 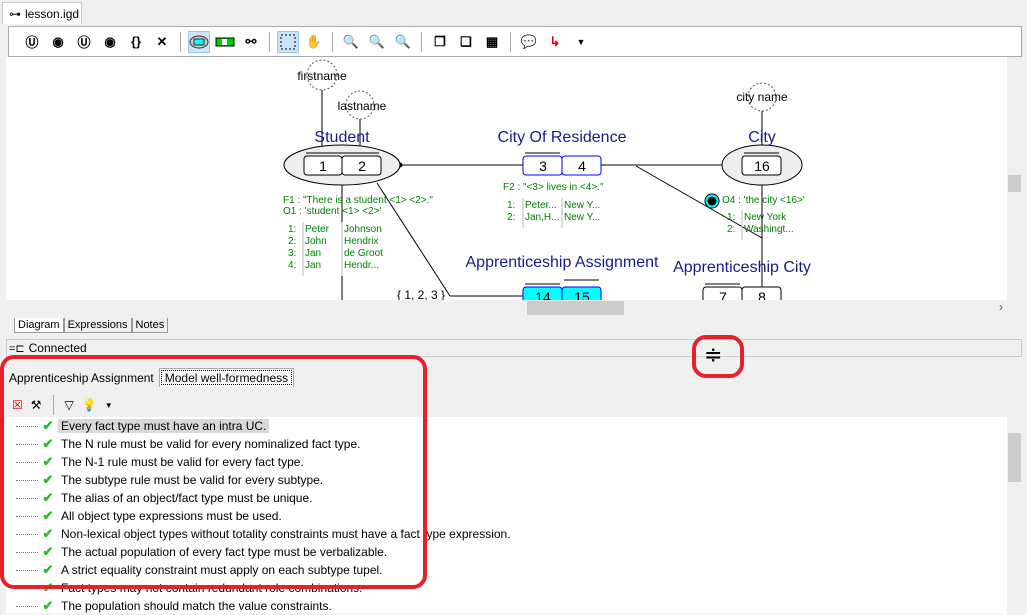 I want to click on value-type-city-name: city name, so click(x=762, y=97).